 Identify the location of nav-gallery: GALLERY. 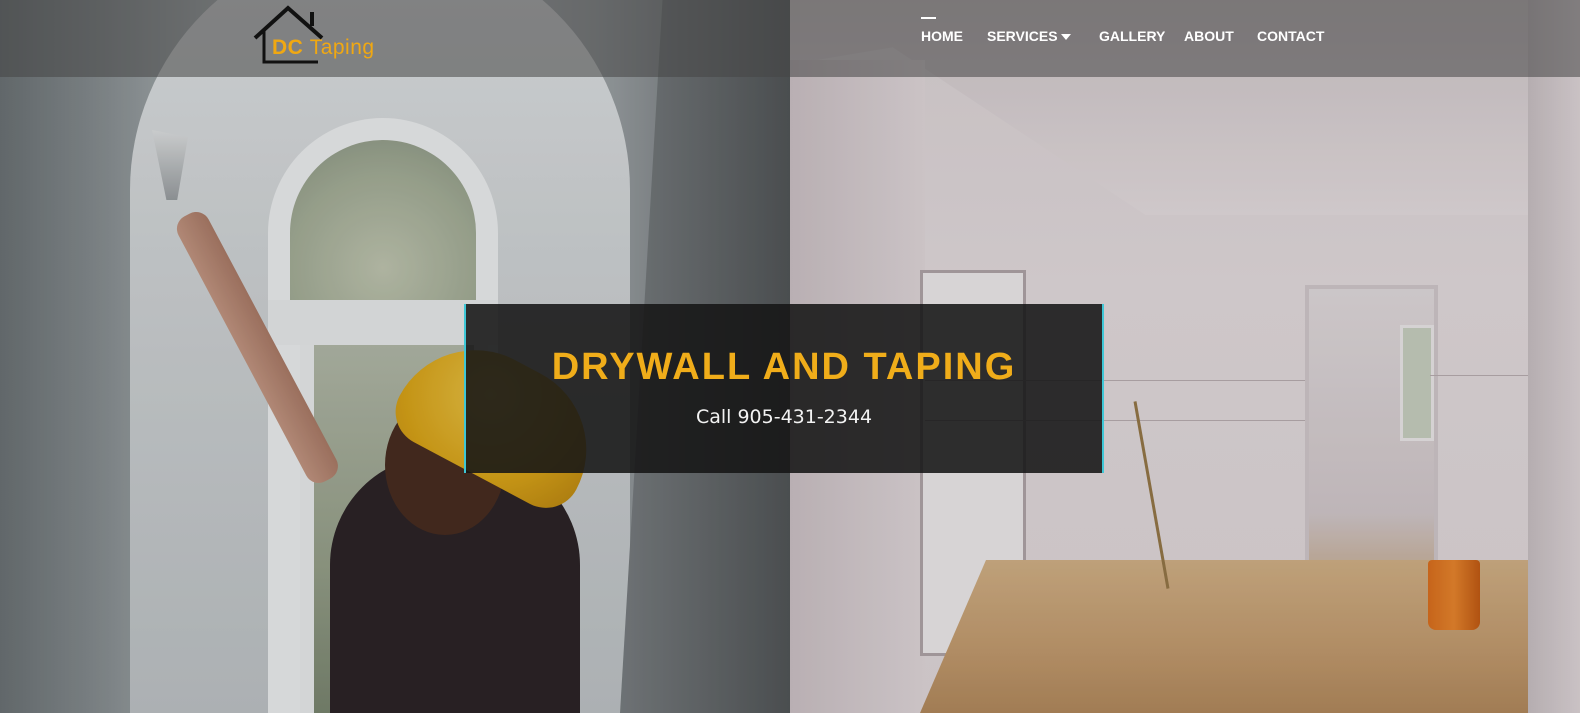
(1132, 36).